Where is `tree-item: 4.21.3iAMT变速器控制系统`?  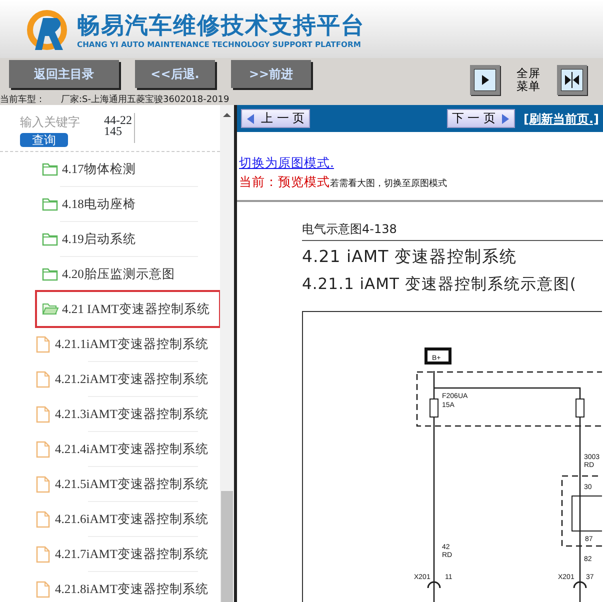 tree-item: 4.21.3iAMT变速器控制系统 is located at coordinates (109, 414).